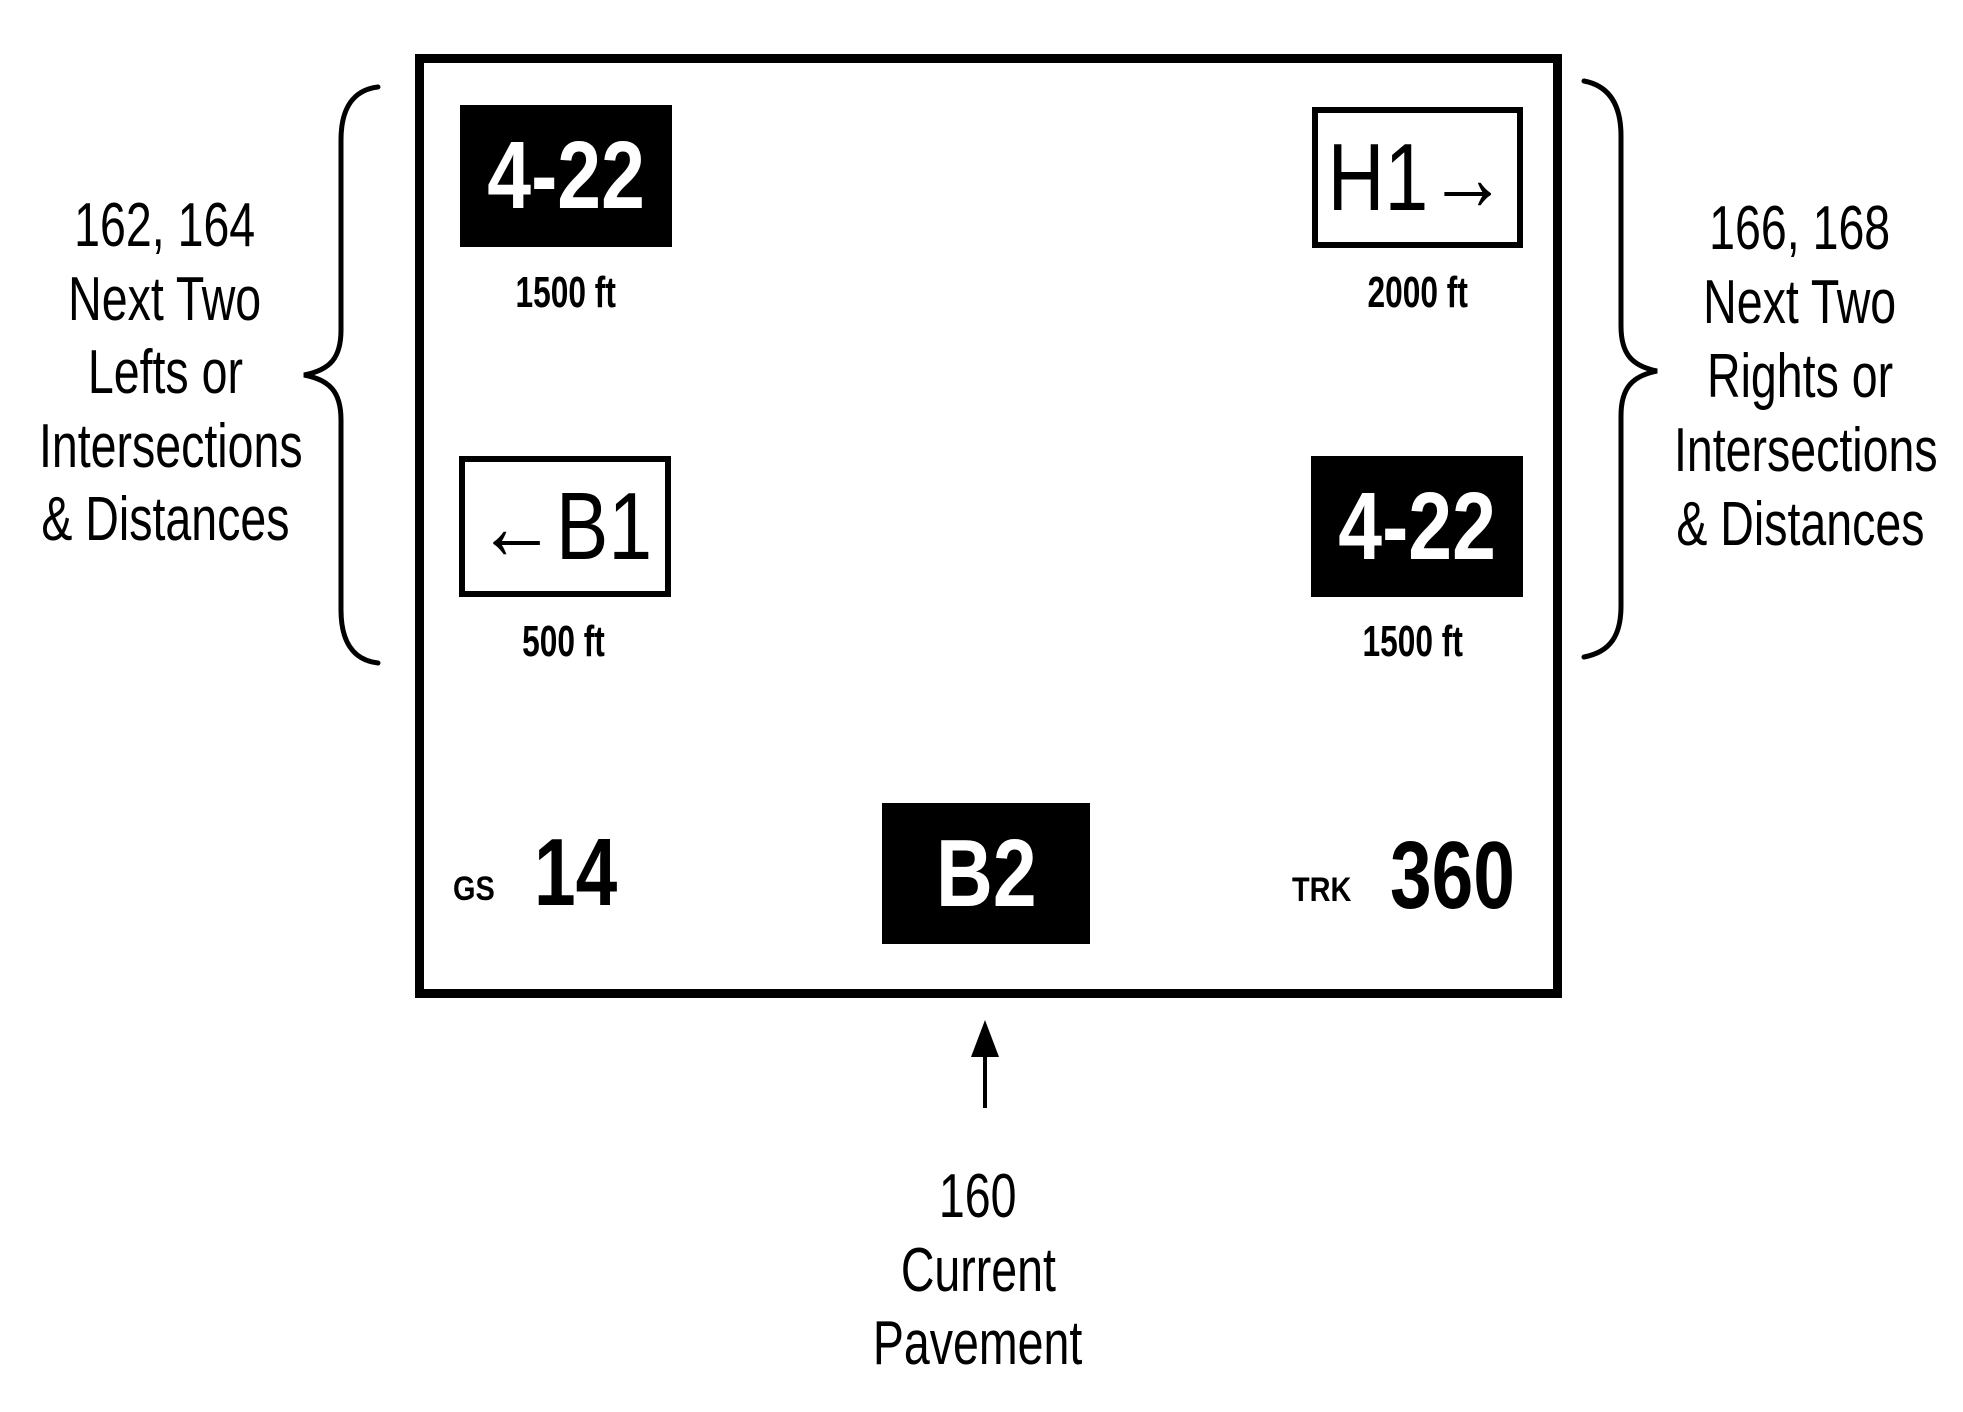 The width and height of the screenshot is (1963, 1412). What do you see at coordinates (978, 1196) in the screenshot?
I see `bottom-callout-line: 160` at bounding box center [978, 1196].